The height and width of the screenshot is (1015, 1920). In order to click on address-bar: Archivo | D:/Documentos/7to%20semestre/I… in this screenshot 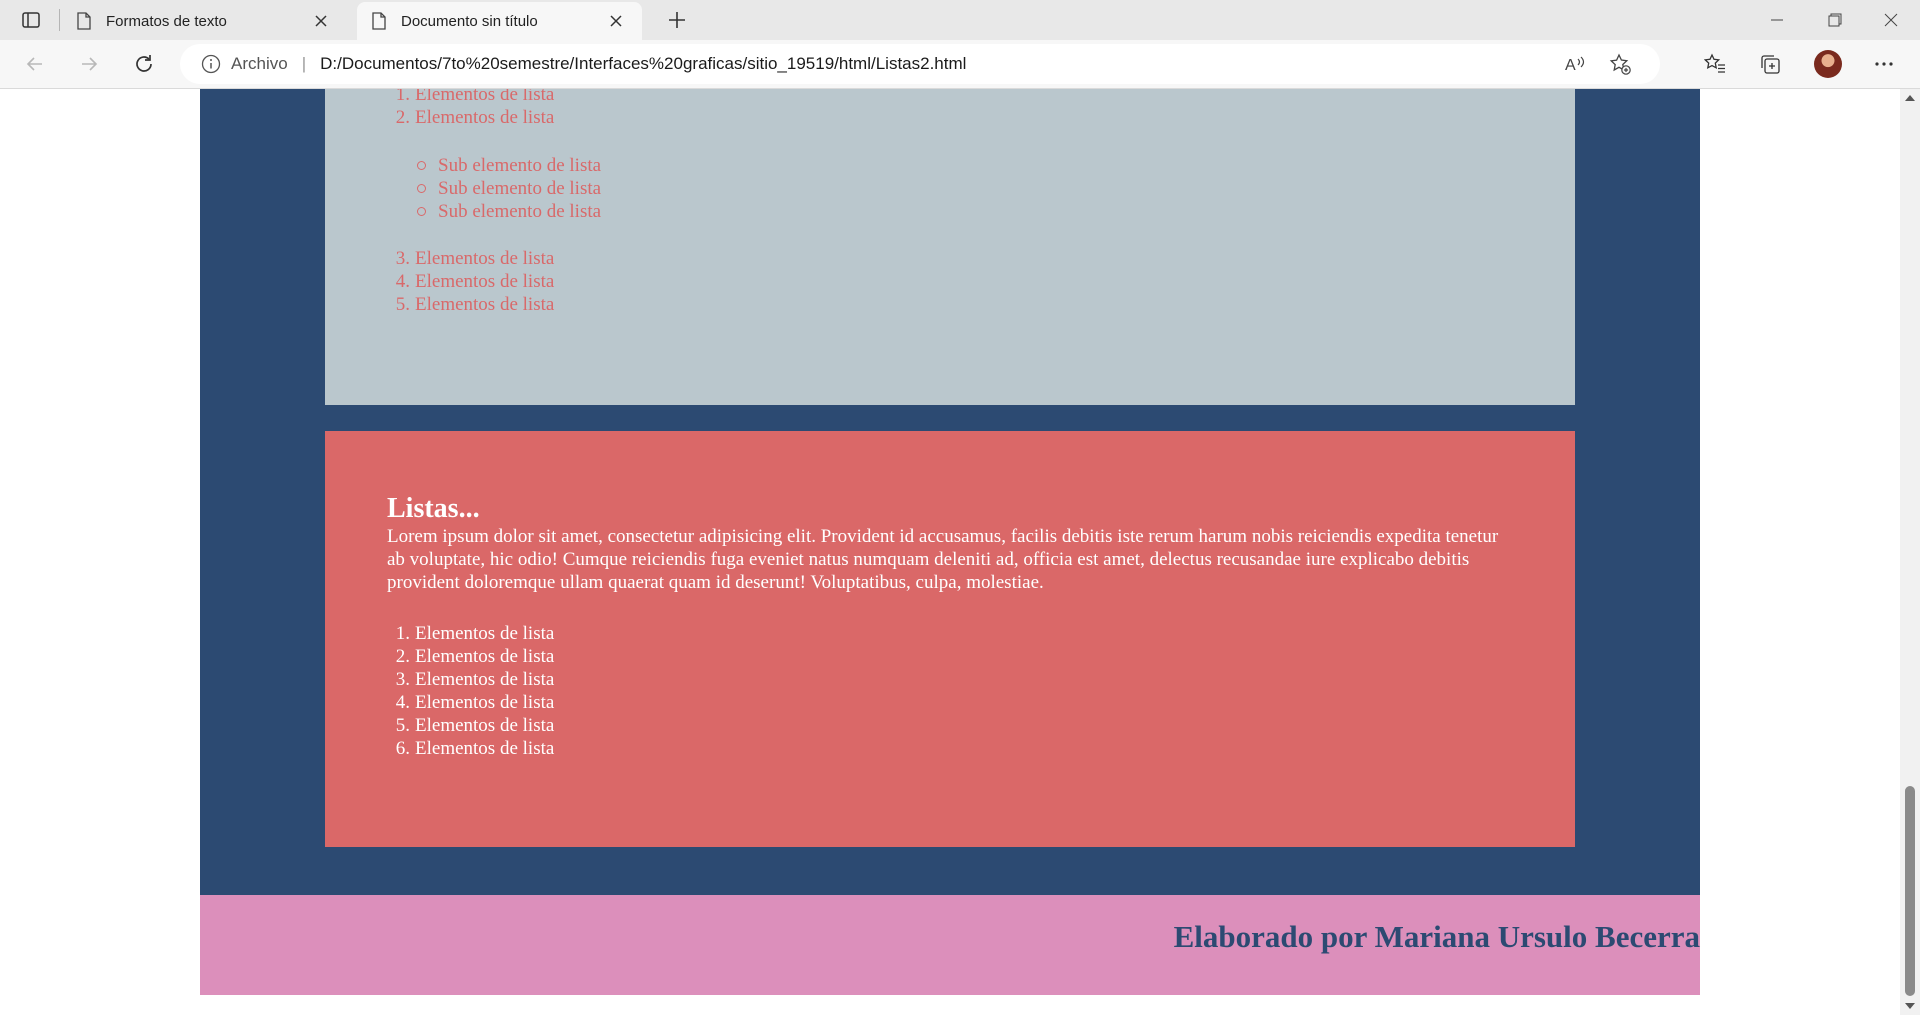, I will do `click(920, 64)`.